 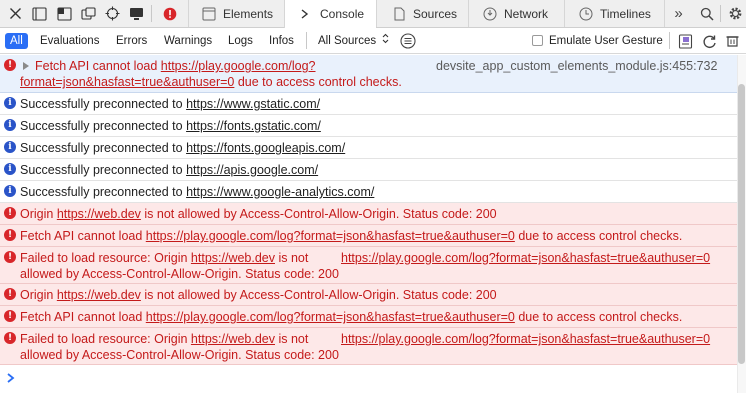 What do you see at coordinates (11, 378) in the screenshot?
I see `prompt-chevron-icon` at bounding box center [11, 378].